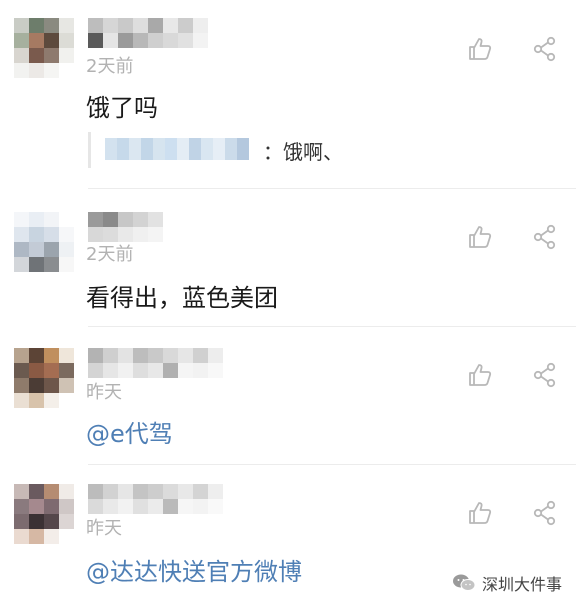  What do you see at coordinates (521, 584) in the screenshot?
I see `watermark-label: 深圳大件事` at bounding box center [521, 584].